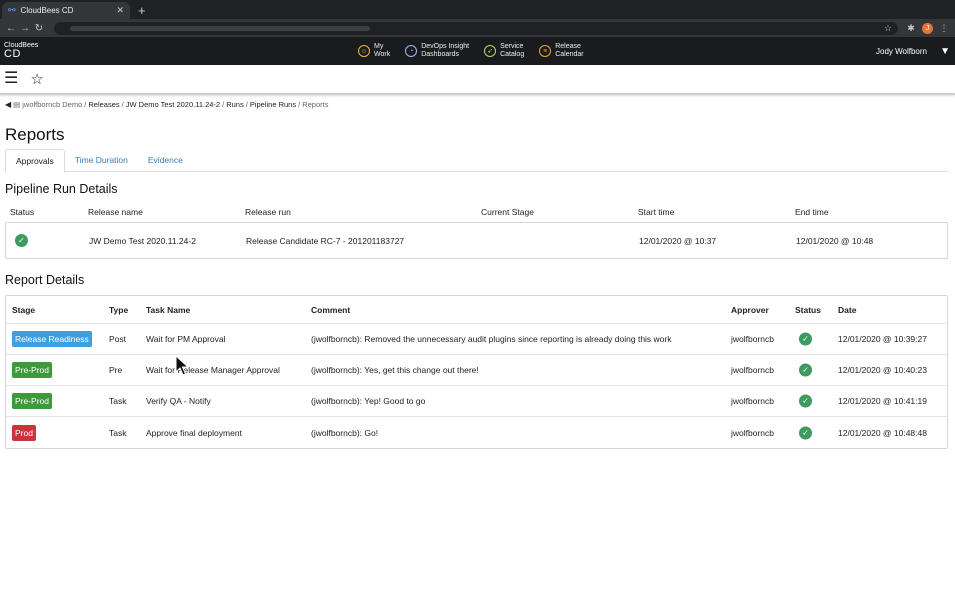 The width and height of the screenshot is (955, 591). What do you see at coordinates (901, 51) in the screenshot?
I see `user-menu: Jody Wolfborn` at bounding box center [901, 51].